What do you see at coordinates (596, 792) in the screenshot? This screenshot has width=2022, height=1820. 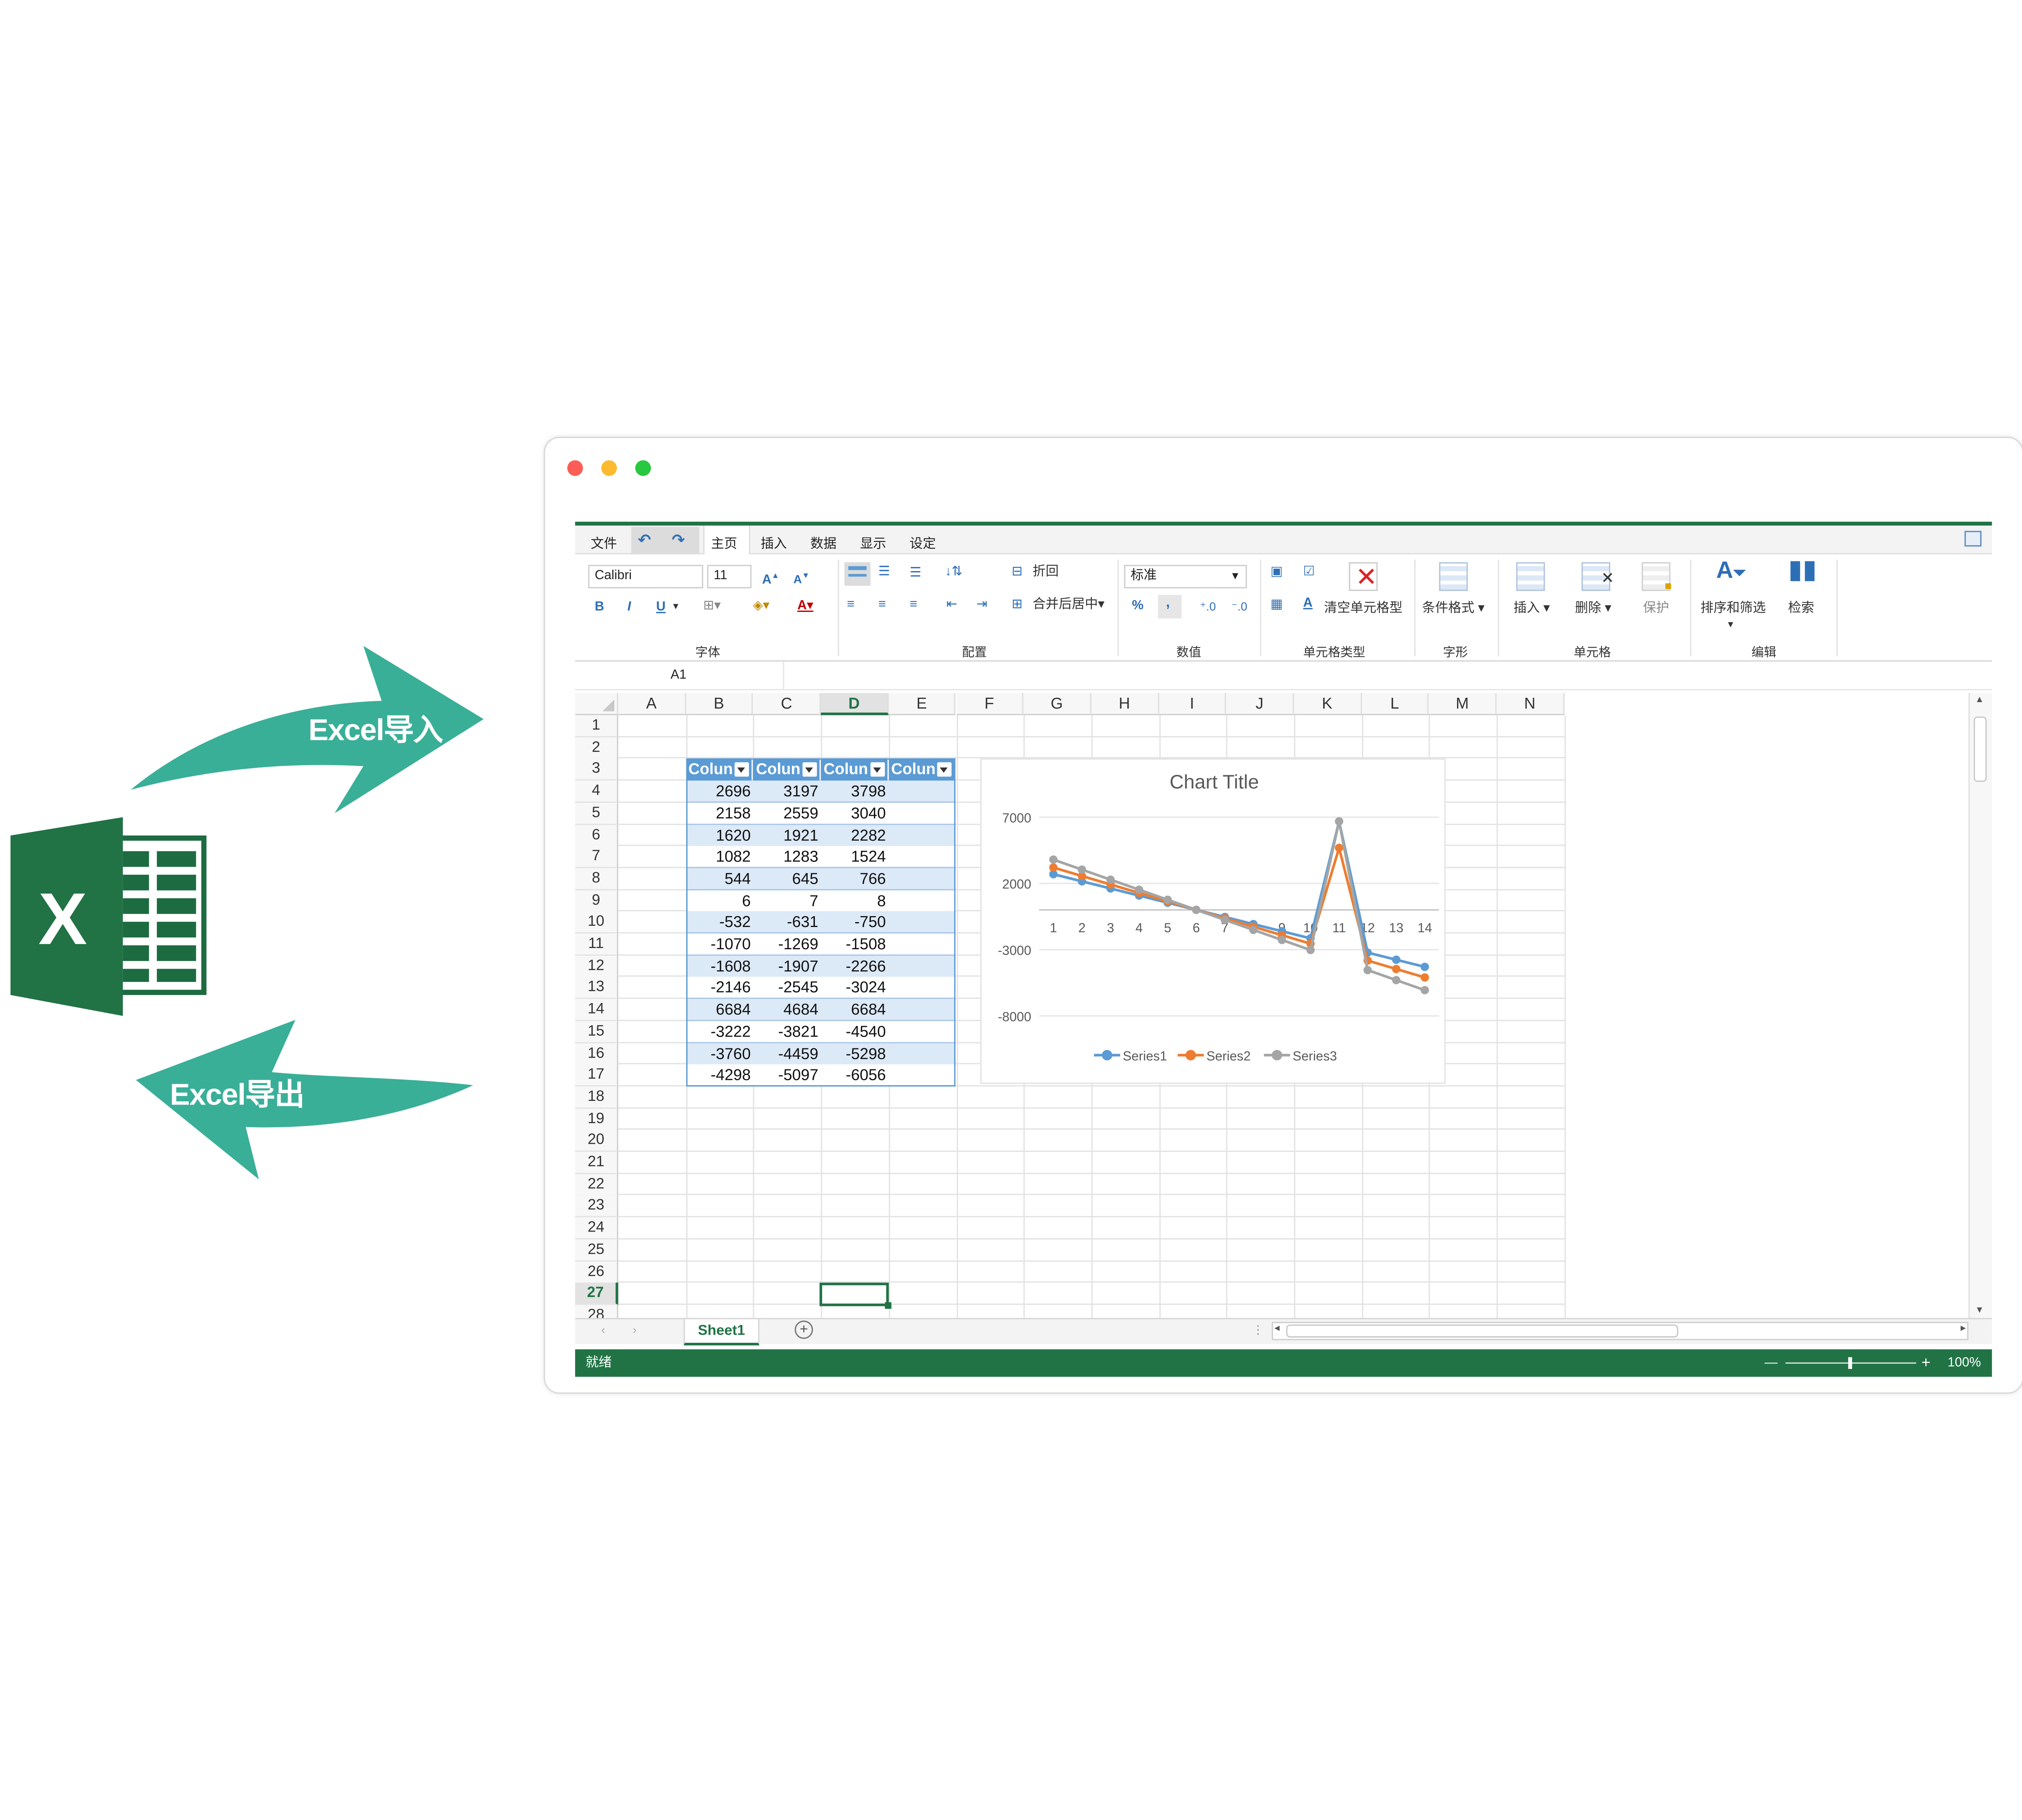 I see `row-header: 4` at bounding box center [596, 792].